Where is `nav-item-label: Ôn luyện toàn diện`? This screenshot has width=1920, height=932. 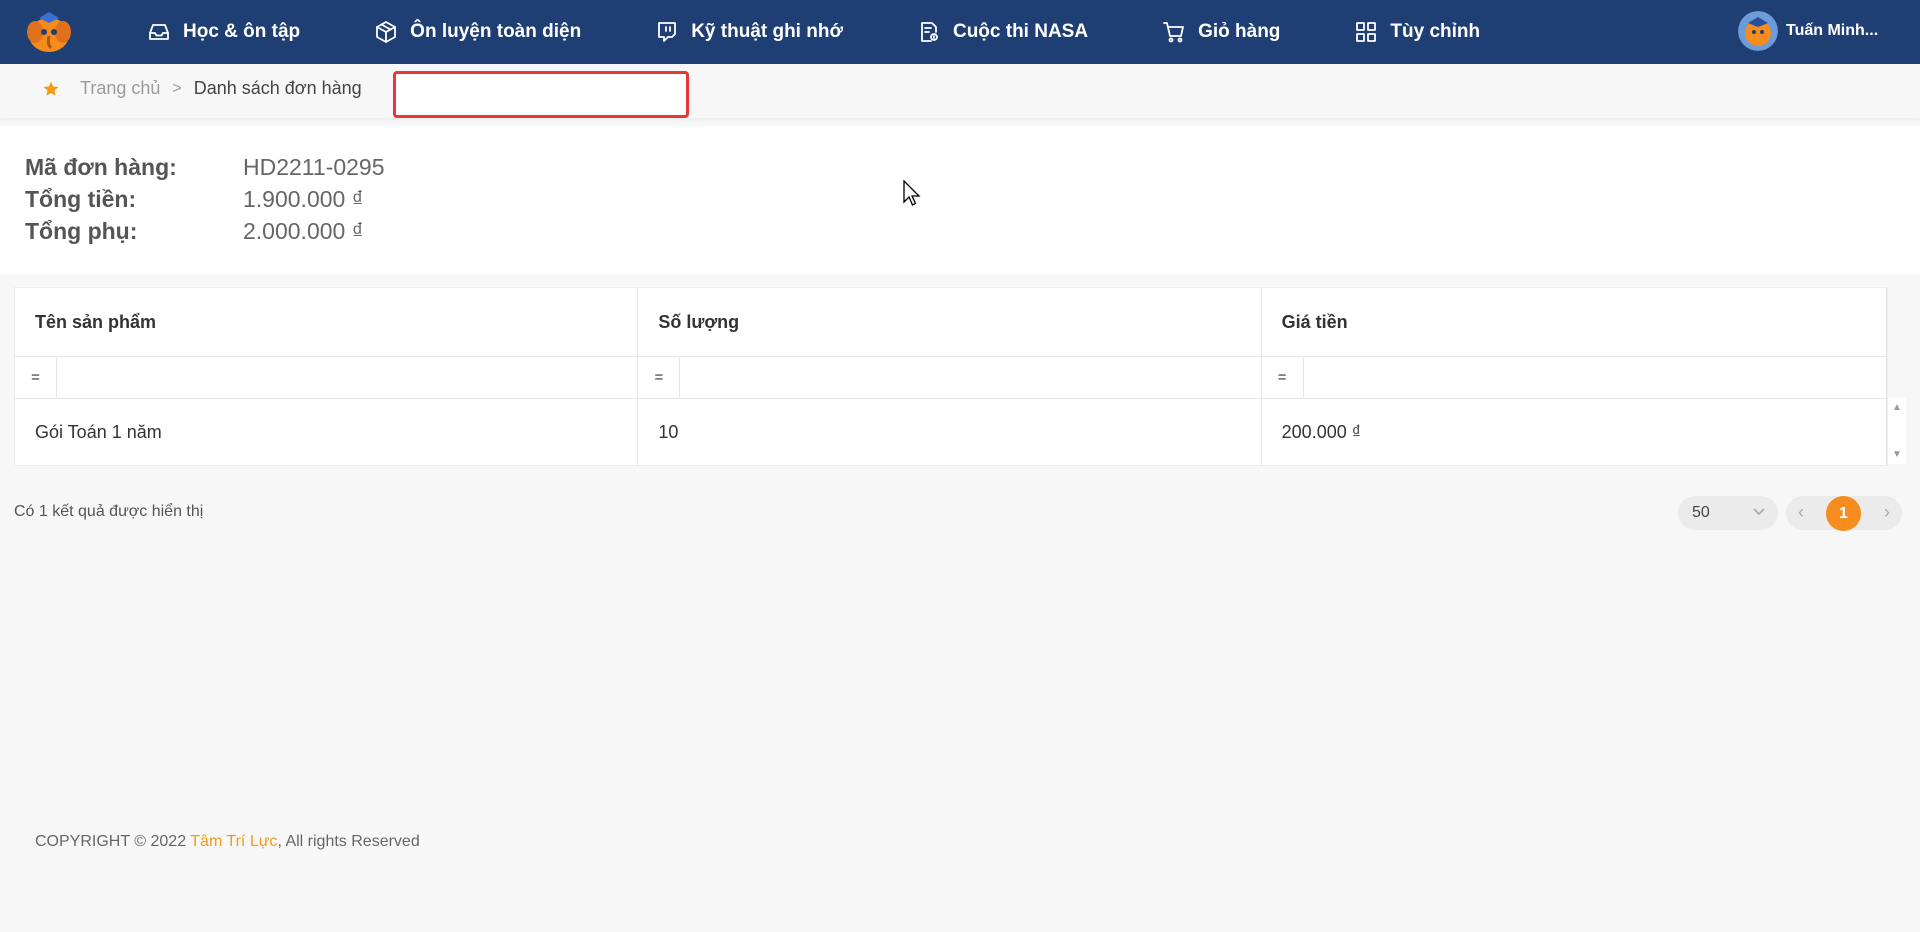
nav-item-label: Ôn luyện toàn diện is located at coordinates (496, 31).